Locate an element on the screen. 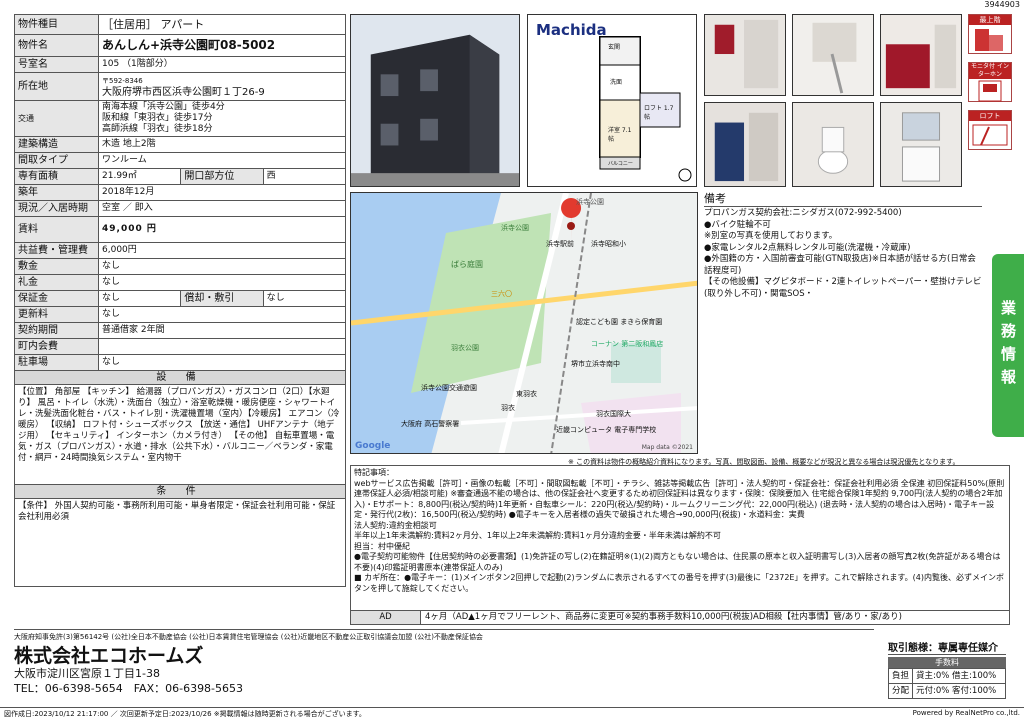 The height and width of the screenshot is (719, 1024). map-label-6: 三六〇 is located at coordinates (501, 294).